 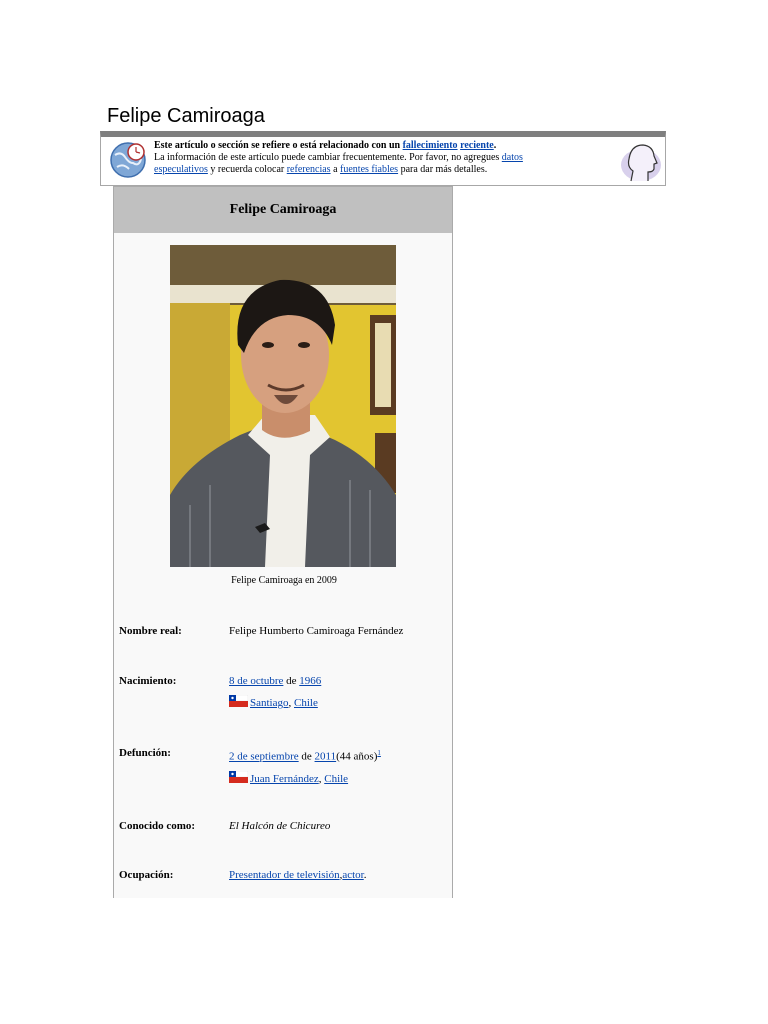 What do you see at coordinates (280, 826) in the screenshot?
I see `value-conocido-como: El Halcón de Chicureo` at bounding box center [280, 826].